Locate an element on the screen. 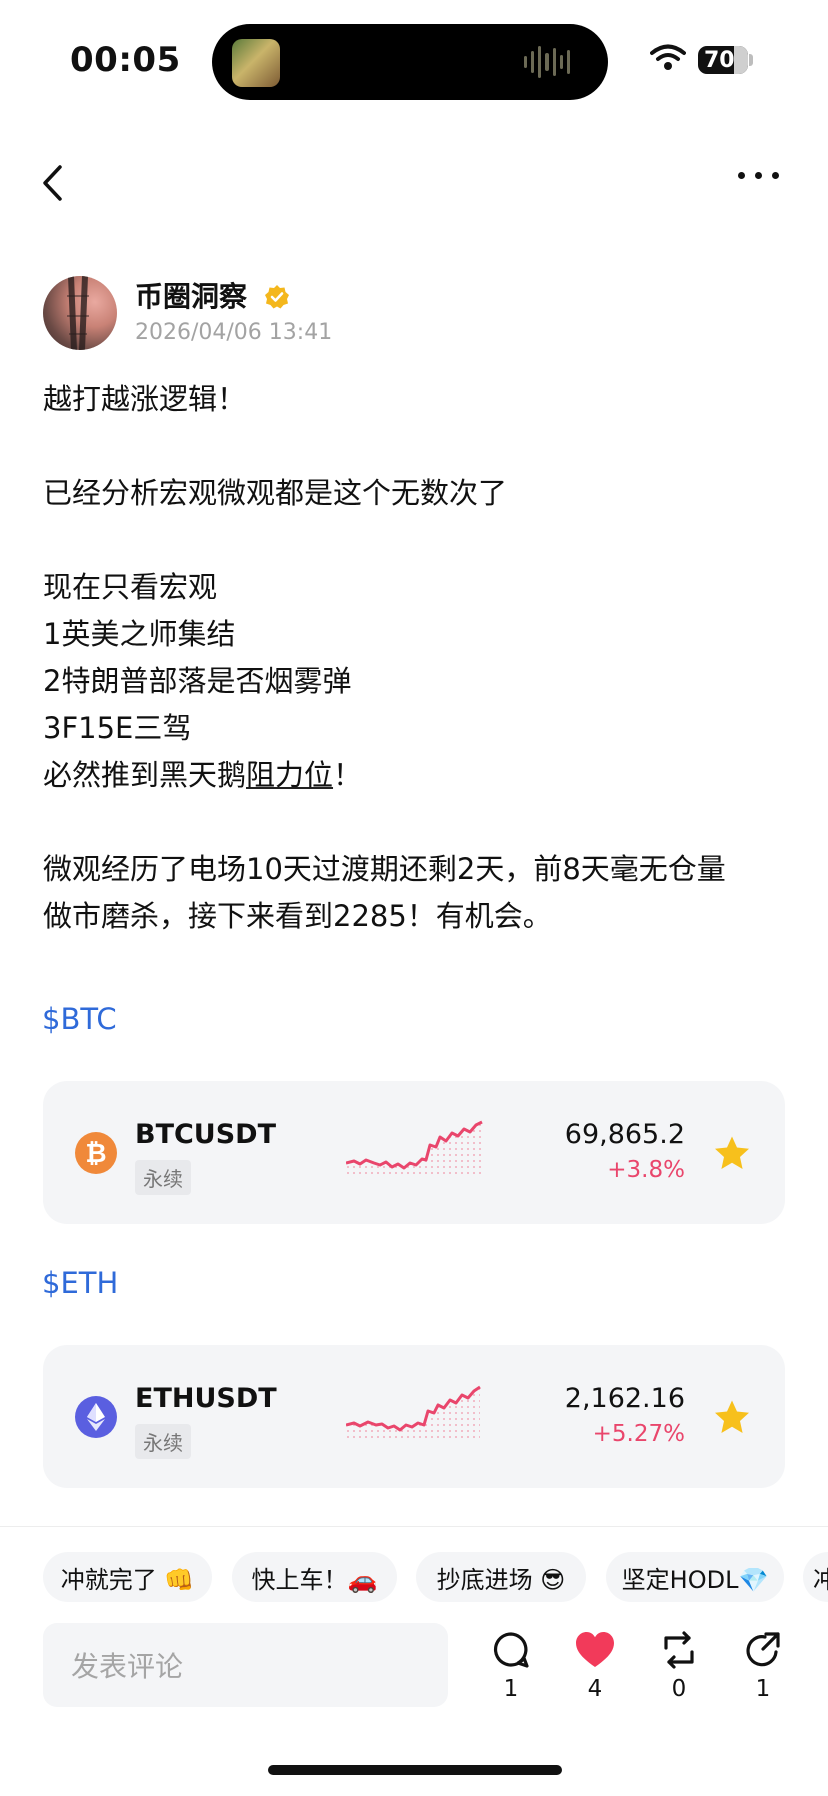 This screenshot has height=1796, width=828. ticker-card-btc: ₿ BTCUSDT 永续 69,865.2 +3.8% is located at coordinates (414, 1152).